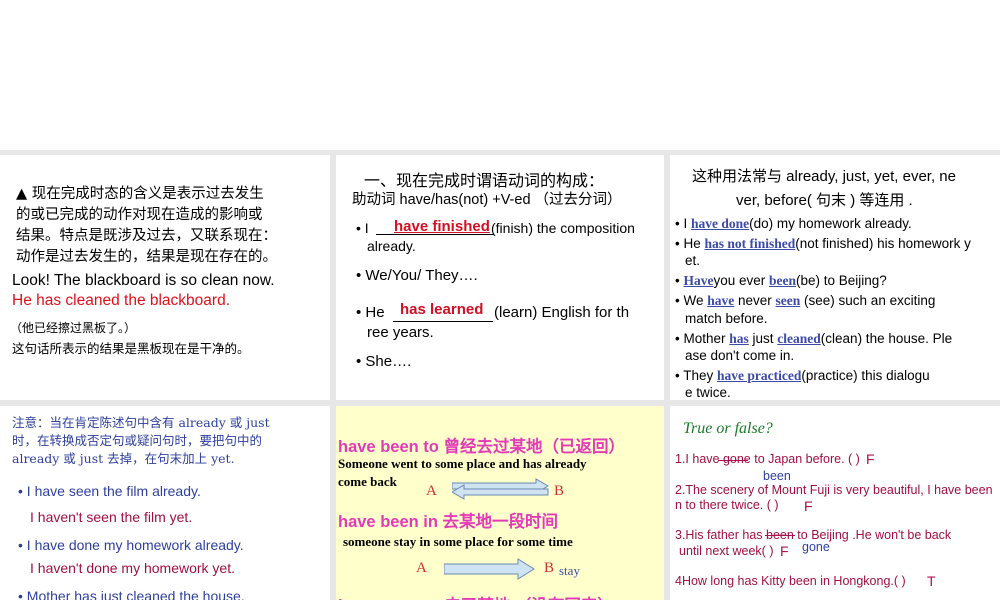 This screenshot has width=1000, height=600. What do you see at coordinates (140, 194) in the screenshot?
I see `intro-line-1: ▲ 现在完成时态的含义是表示过去发生` at bounding box center [140, 194].